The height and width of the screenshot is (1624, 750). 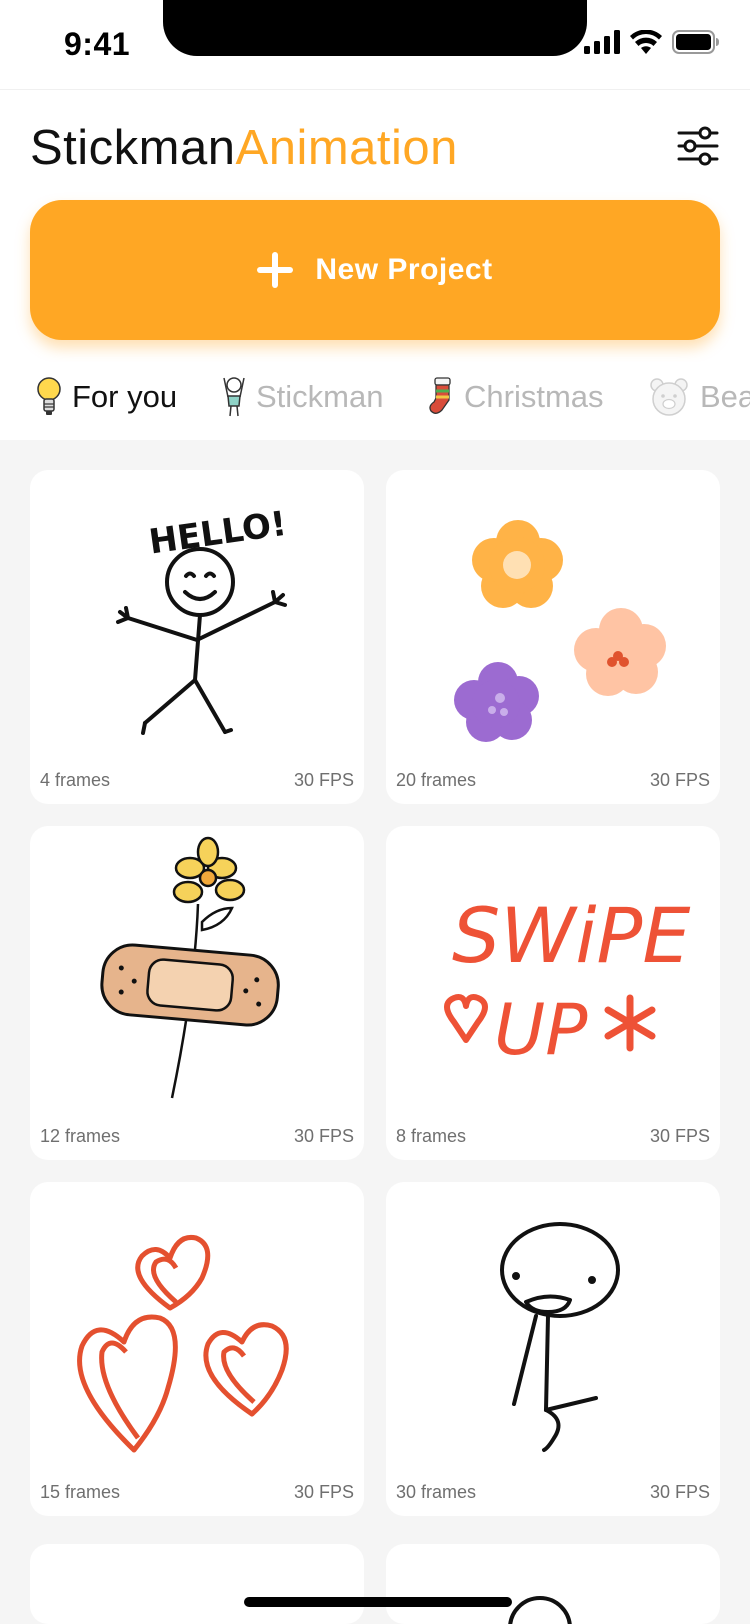 I want to click on template-card: SWiPE UP 8 frames 30 FPS, so click(x=553, y=993).